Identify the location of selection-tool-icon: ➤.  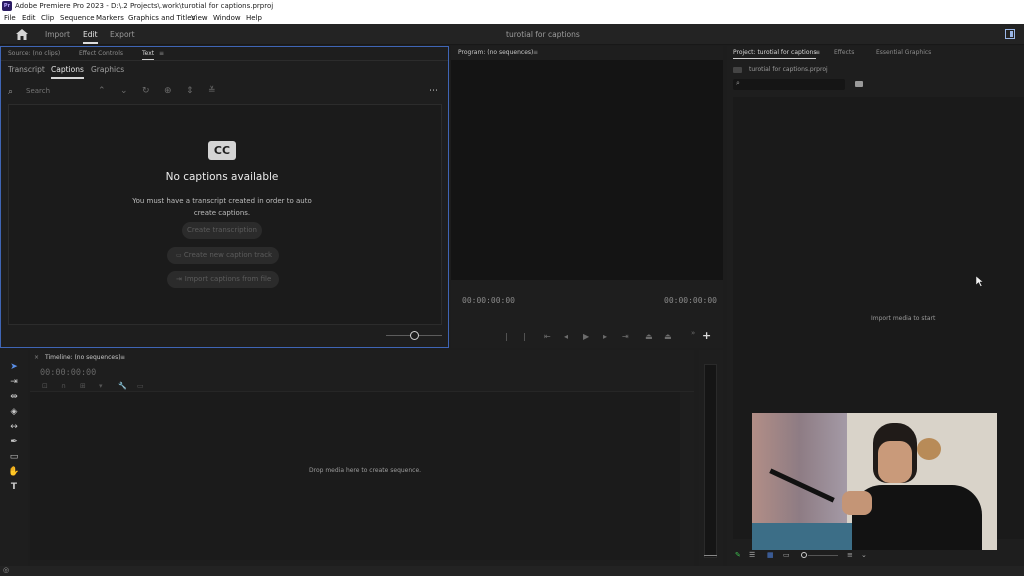
(14, 367).